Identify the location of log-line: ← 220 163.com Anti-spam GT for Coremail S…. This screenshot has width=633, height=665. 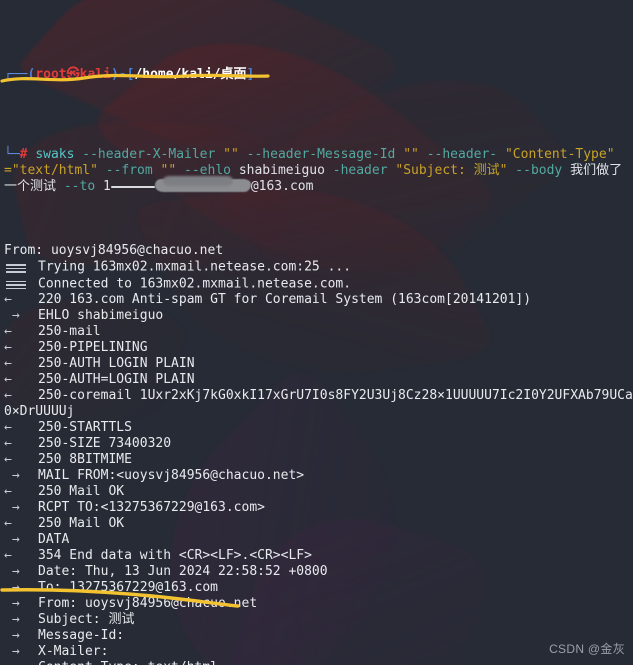
(316, 300).